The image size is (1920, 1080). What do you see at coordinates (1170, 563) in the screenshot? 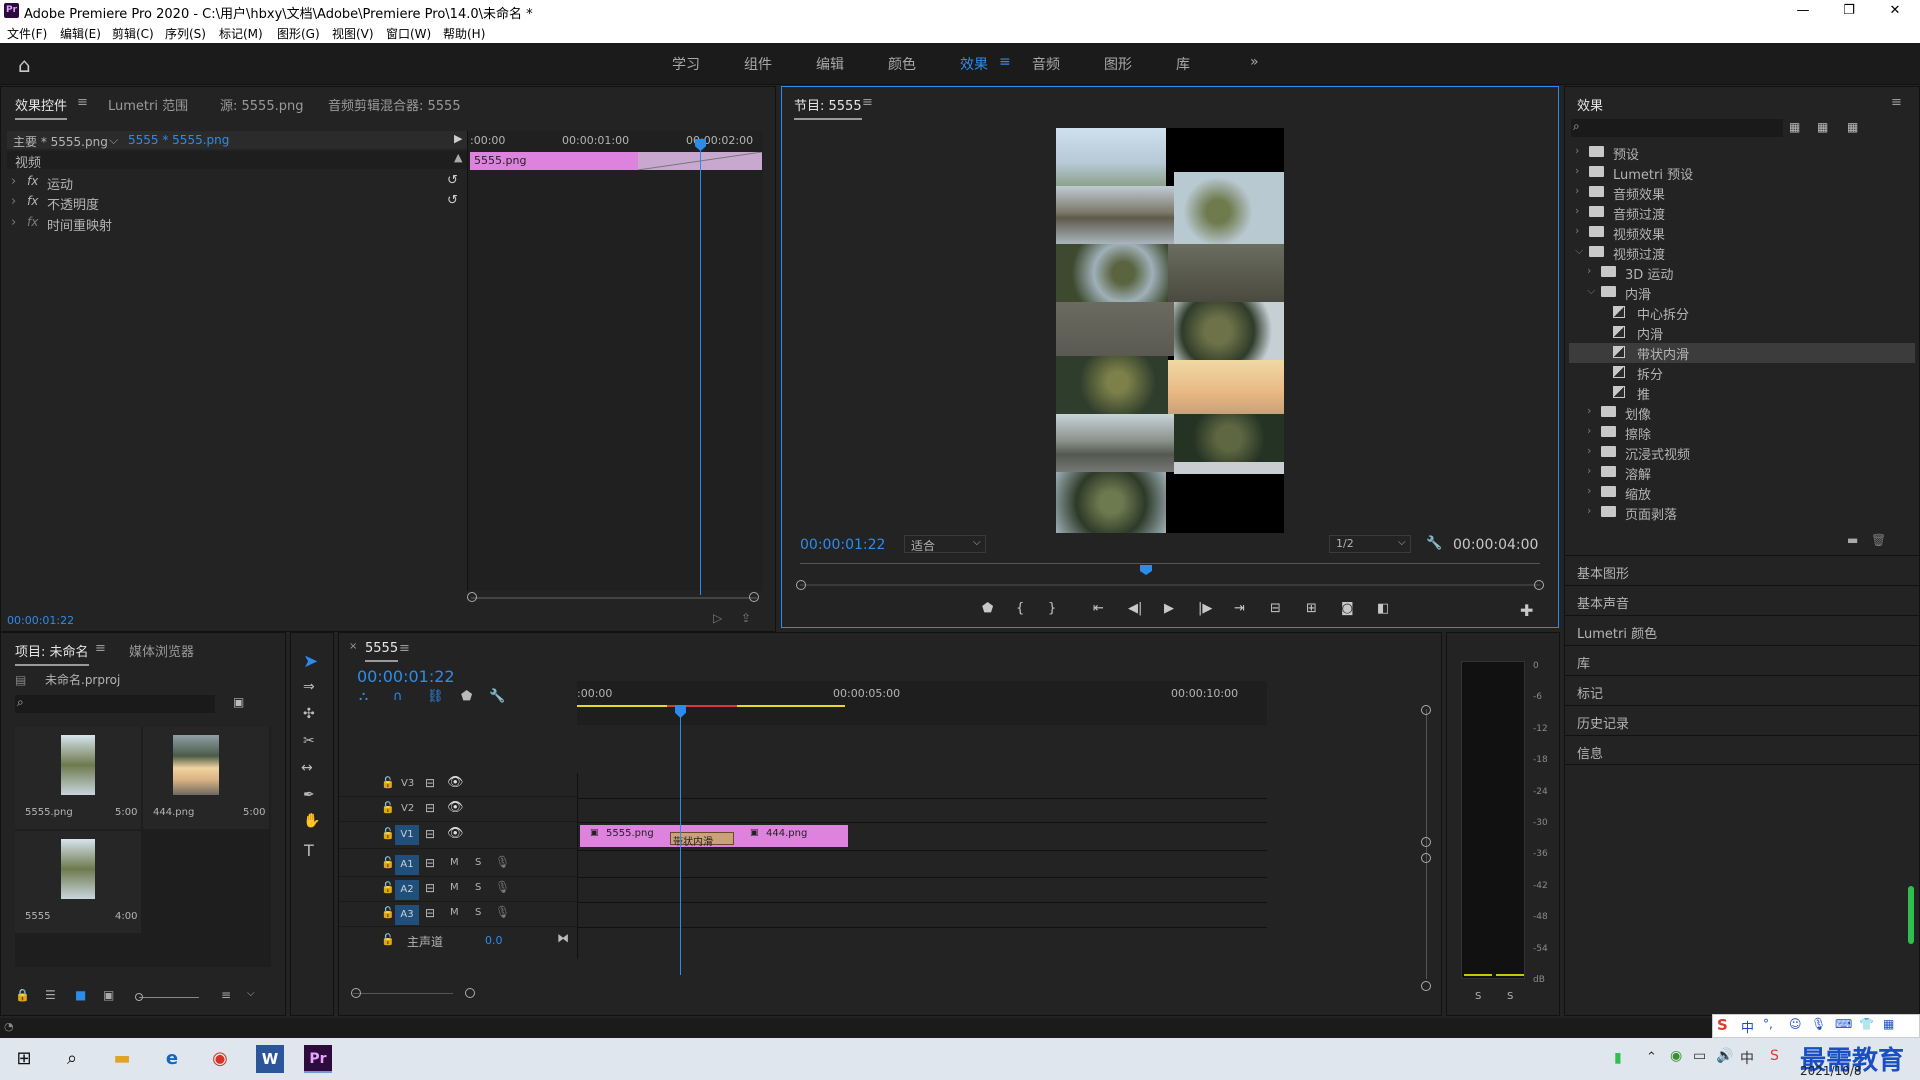
I see `program-mini-ruler` at bounding box center [1170, 563].